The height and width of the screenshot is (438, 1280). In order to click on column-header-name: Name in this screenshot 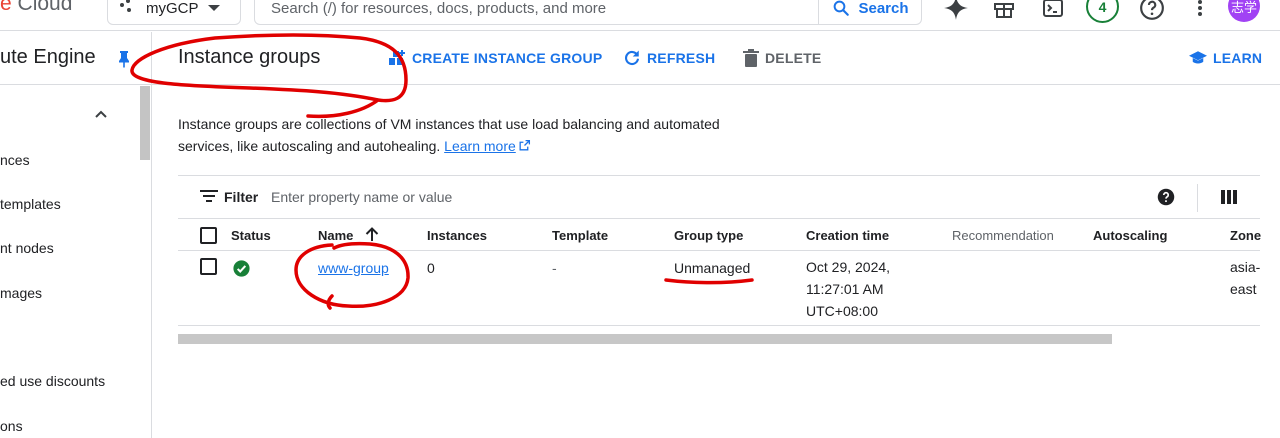, I will do `click(335, 235)`.